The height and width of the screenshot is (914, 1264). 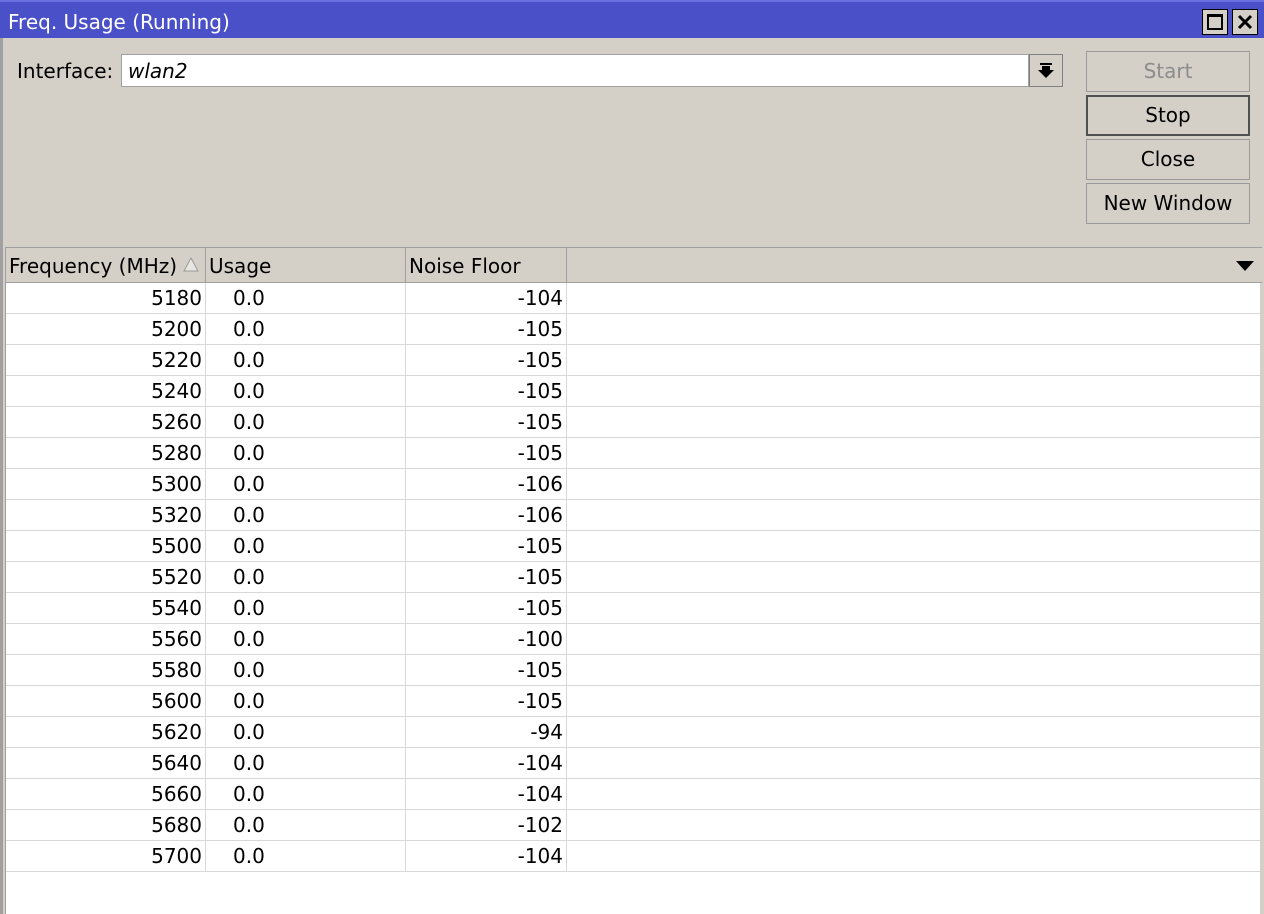 What do you see at coordinates (1168, 159) in the screenshot?
I see `close-button: Close` at bounding box center [1168, 159].